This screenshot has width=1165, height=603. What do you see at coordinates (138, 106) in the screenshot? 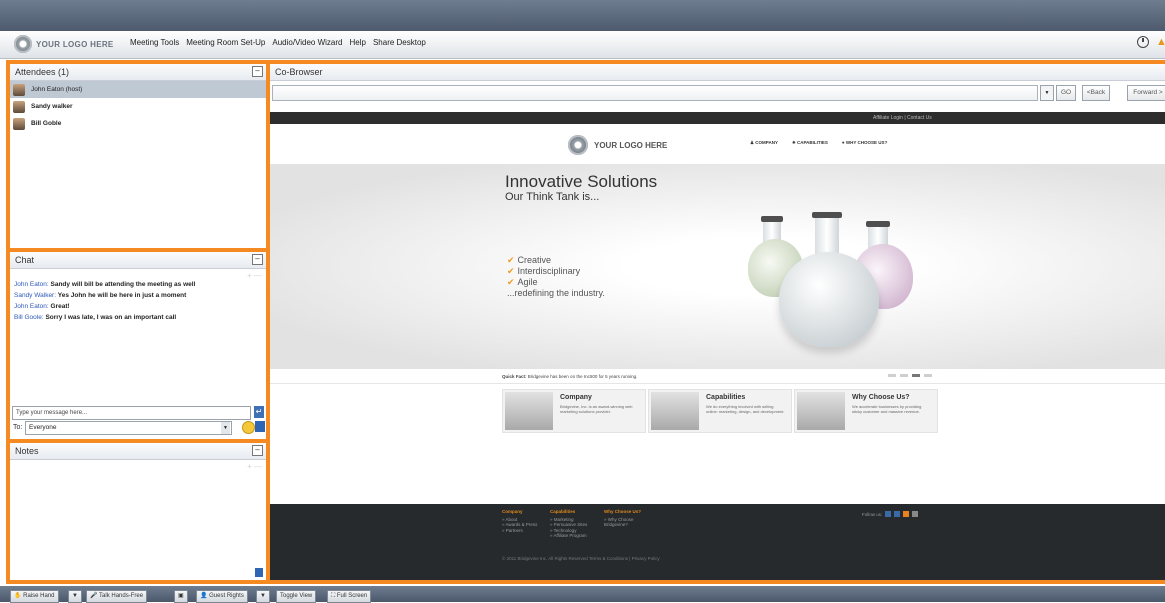
I see `attendee-row: Sandy walker` at bounding box center [138, 106].